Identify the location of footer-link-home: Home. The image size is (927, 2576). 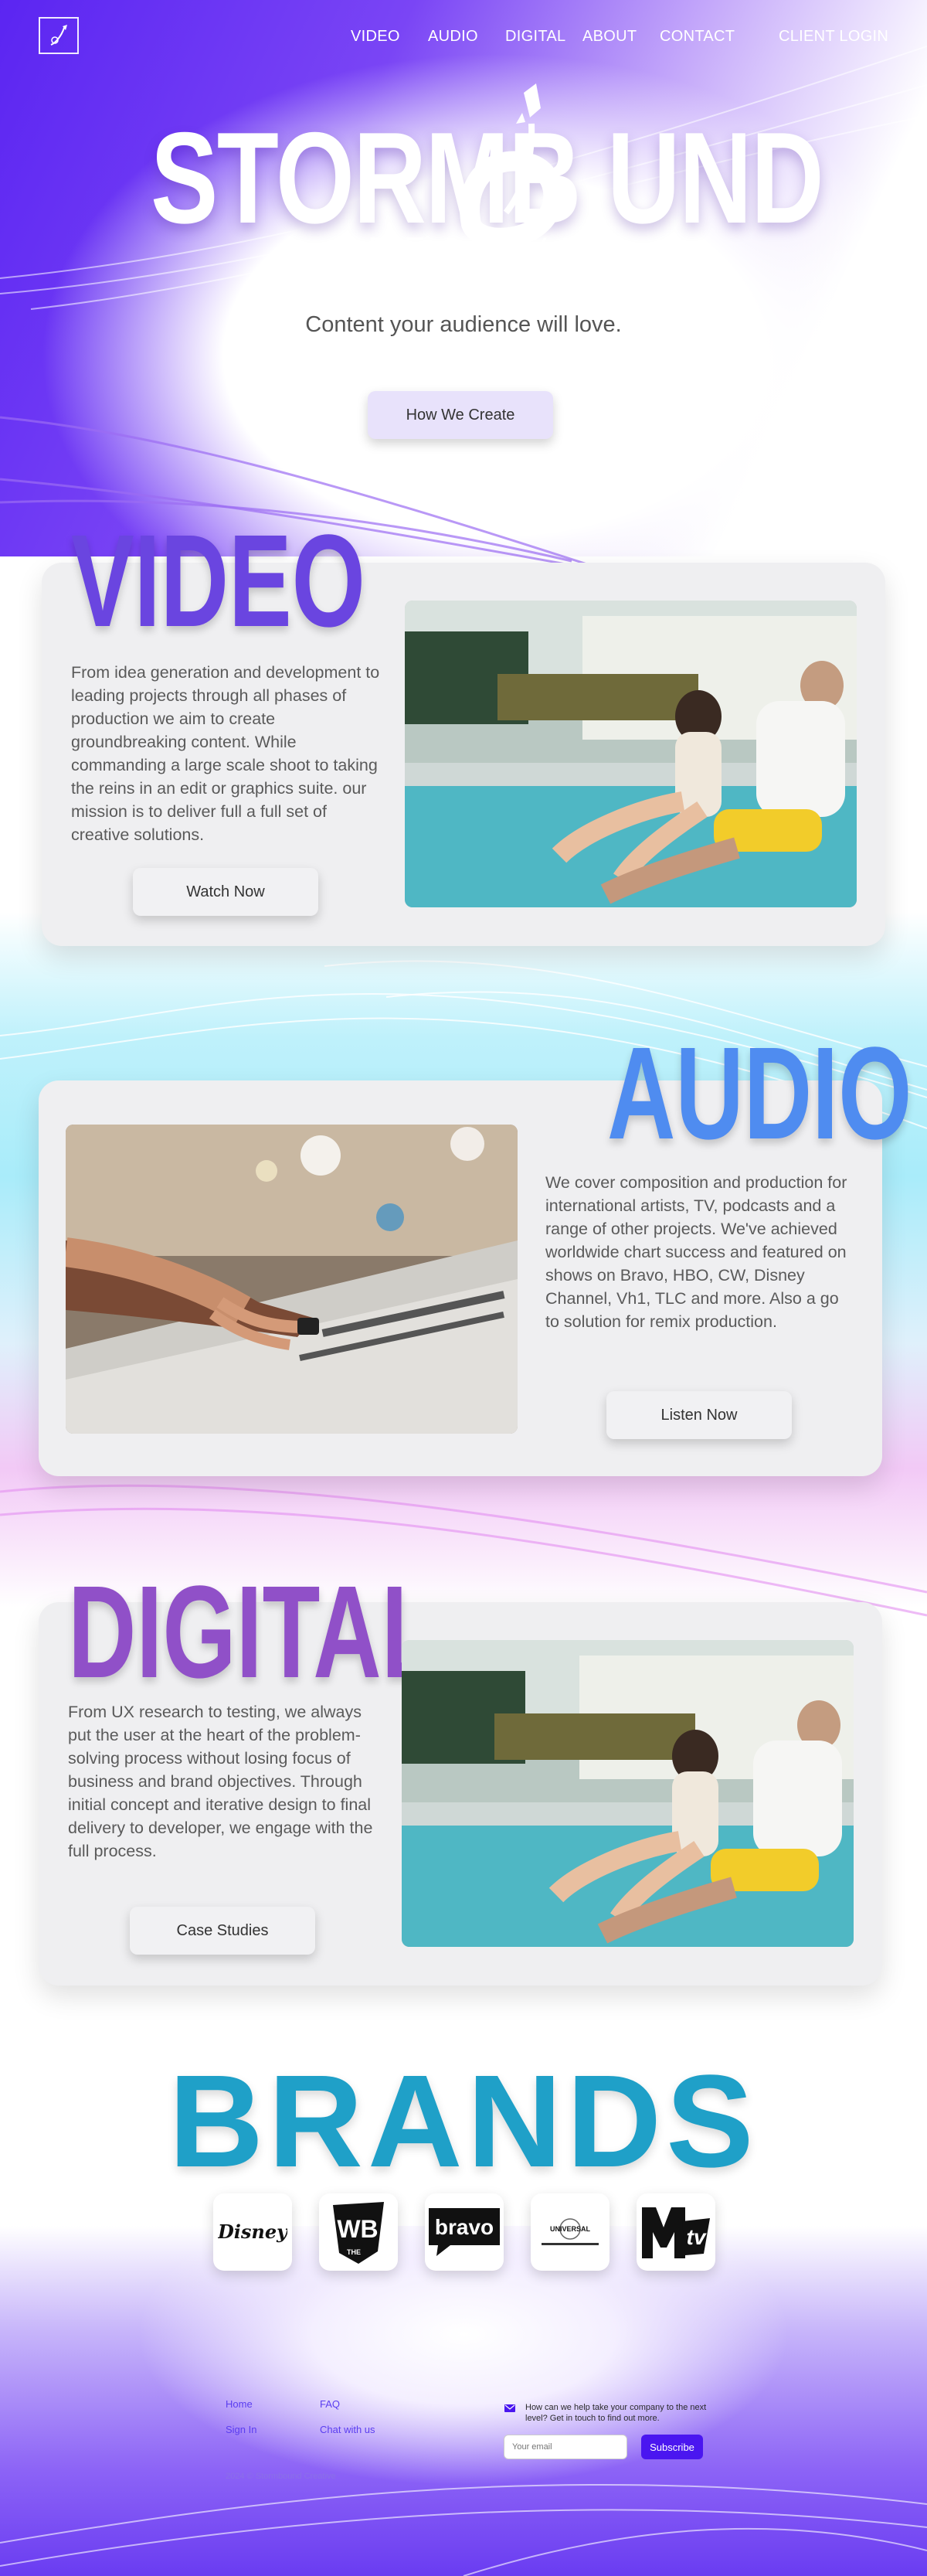
(239, 2404).